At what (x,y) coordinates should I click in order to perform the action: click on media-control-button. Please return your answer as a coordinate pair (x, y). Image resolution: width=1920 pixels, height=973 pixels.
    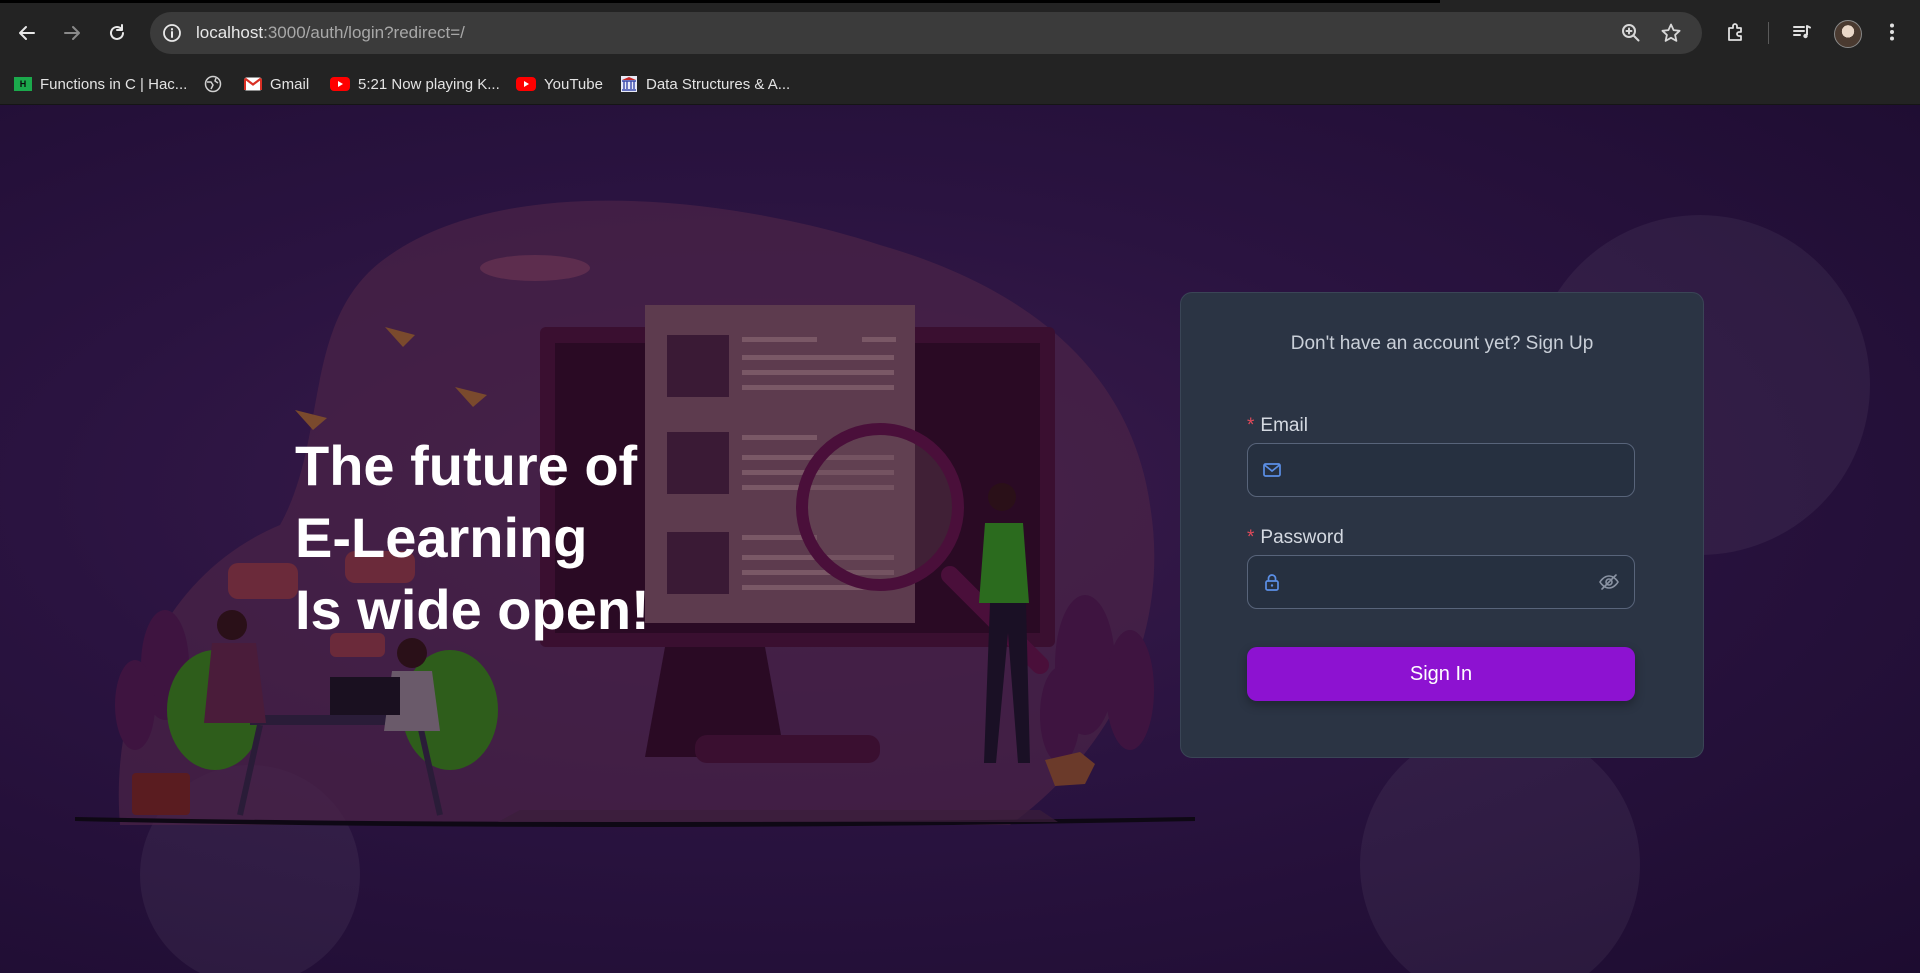
    Looking at the image, I should click on (1802, 32).